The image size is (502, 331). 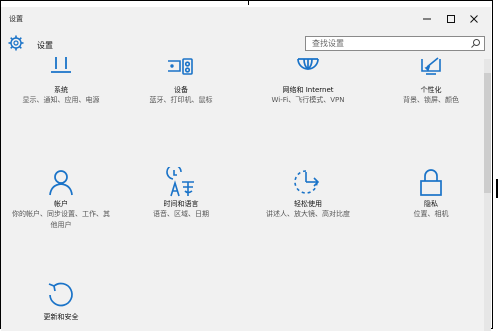 What do you see at coordinates (61, 183) in the screenshot?
I see `accounts-icon` at bounding box center [61, 183].